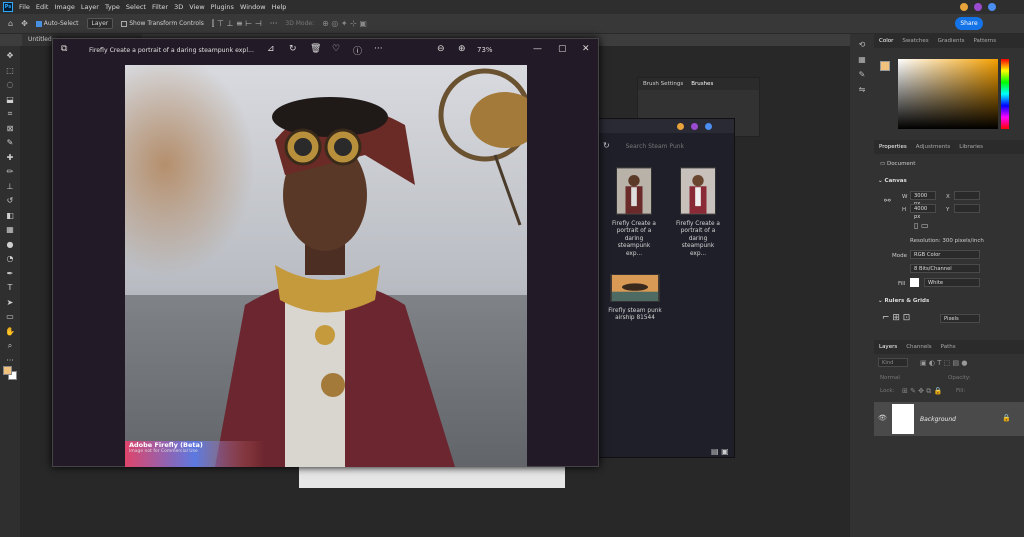 The height and width of the screenshot is (537, 1024). Describe the element at coordinates (606, 145) in the screenshot. I see `refresh-icon: ↻` at that location.